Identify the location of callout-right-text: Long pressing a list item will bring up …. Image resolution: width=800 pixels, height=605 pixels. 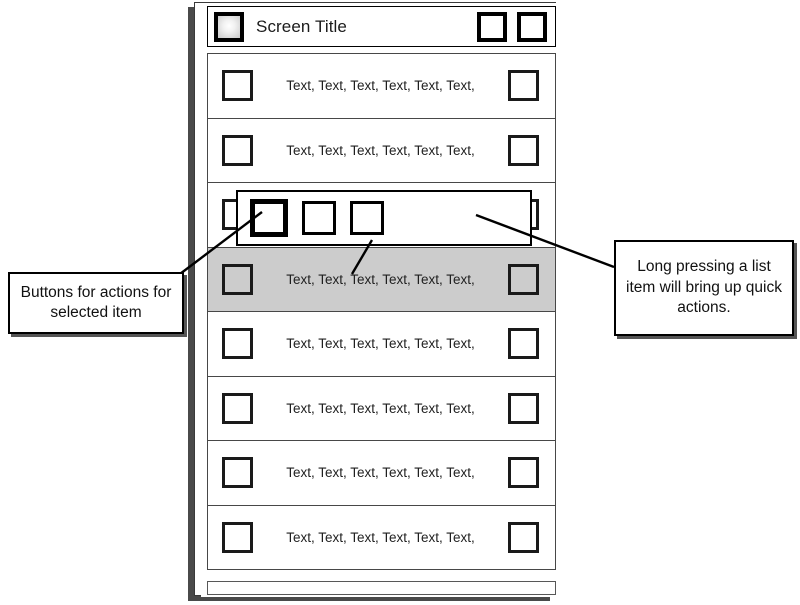
(704, 287).